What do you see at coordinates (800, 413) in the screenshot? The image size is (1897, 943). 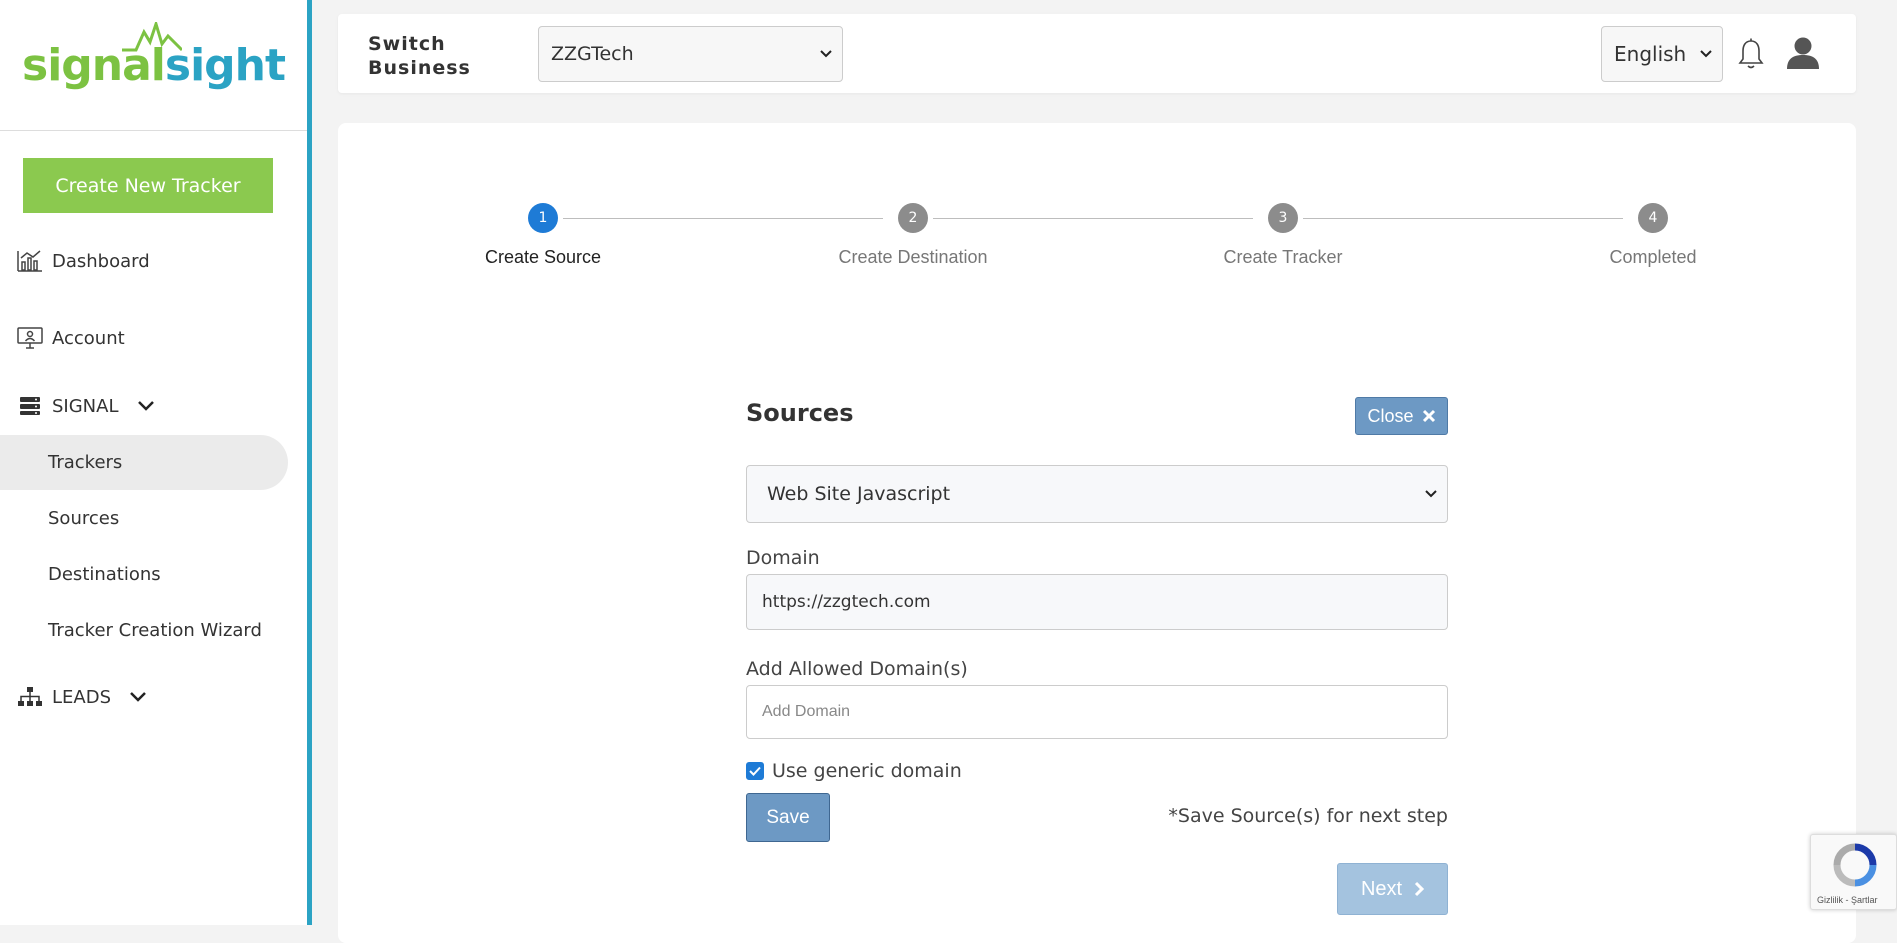 I see `form-title: Sources` at bounding box center [800, 413].